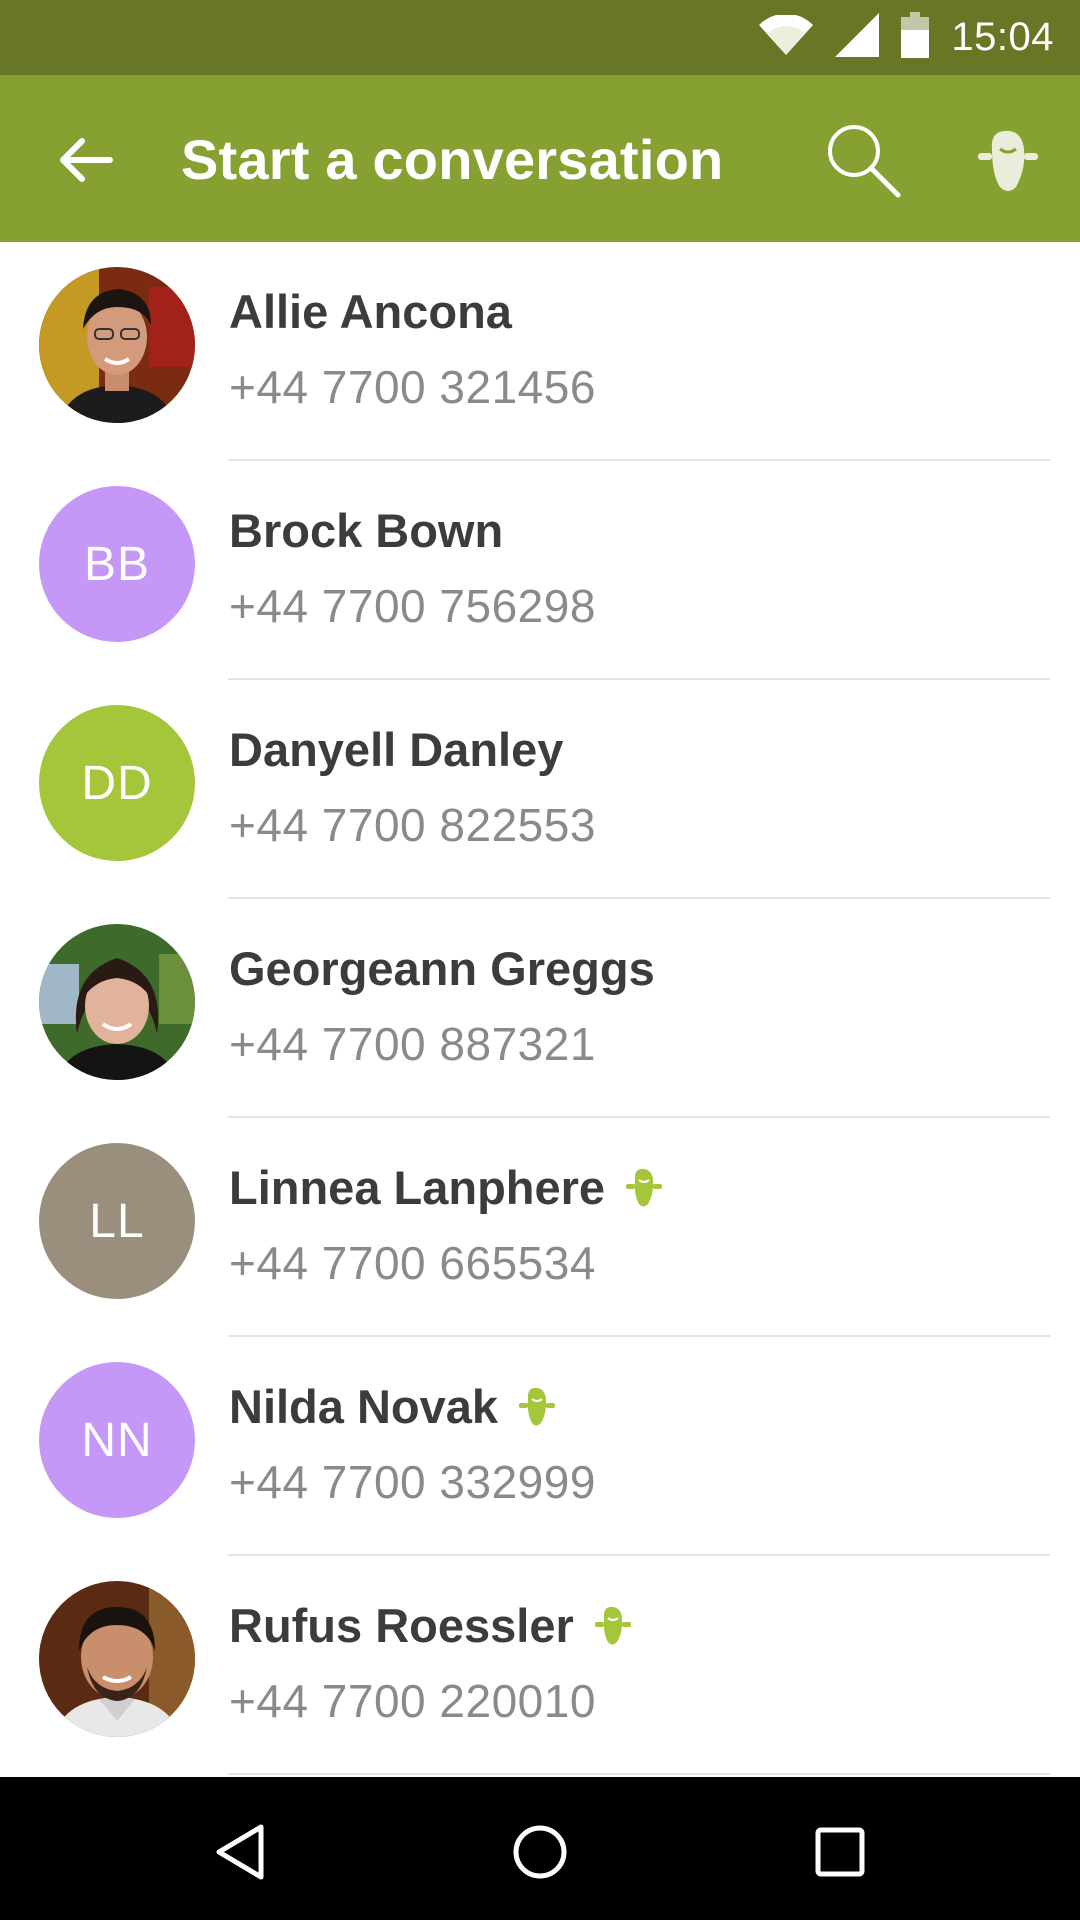 The width and height of the screenshot is (1080, 1920). Describe the element at coordinates (786, 36) in the screenshot. I see `wifi-icon` at that location.